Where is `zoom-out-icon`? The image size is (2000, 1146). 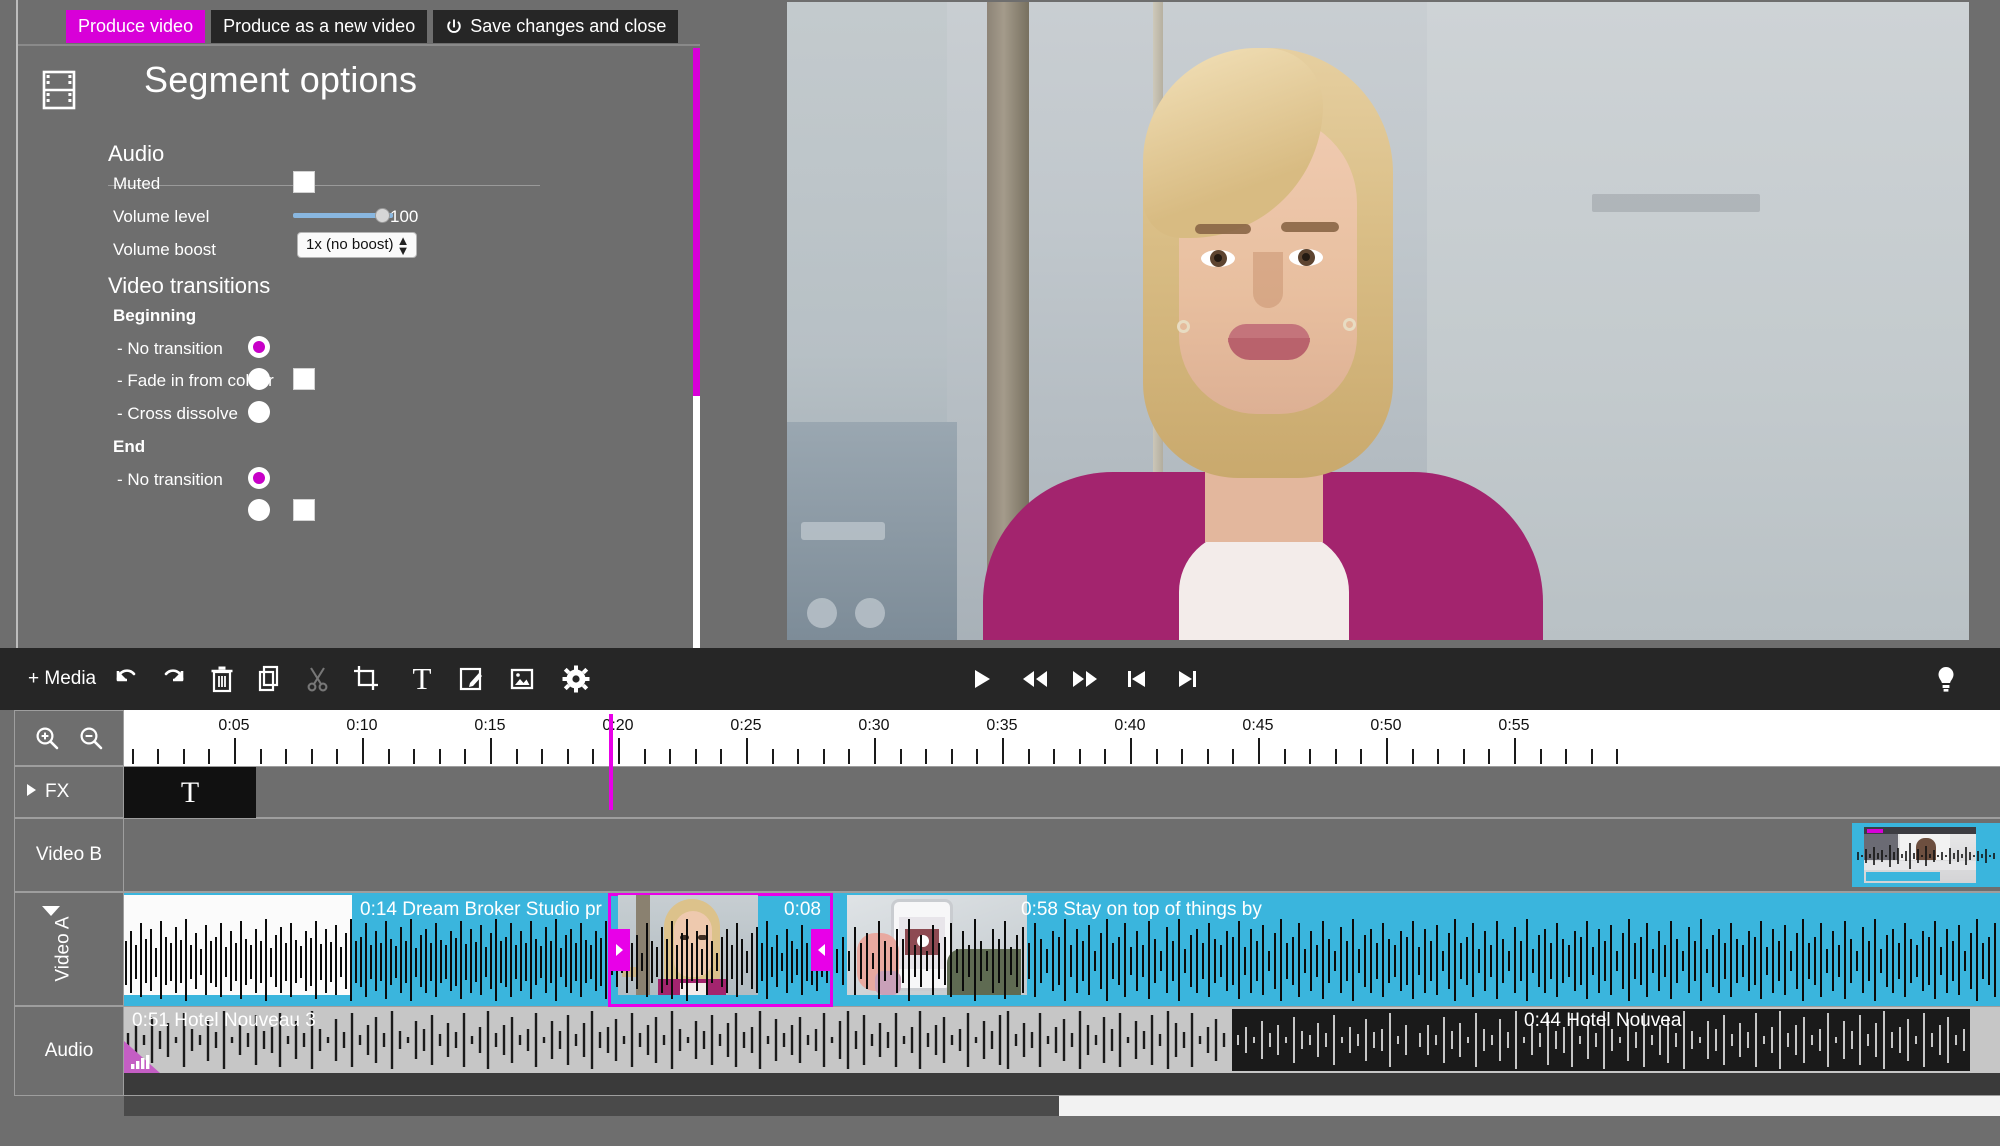
zoom-out-icon is located at coordinates (91, 738).